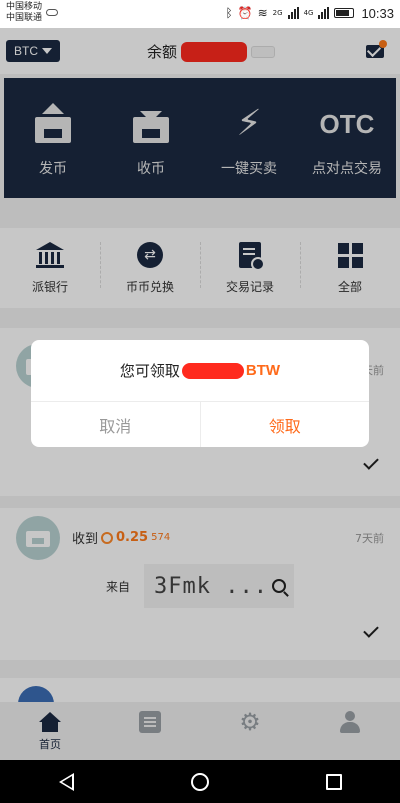  I want to click on home-circle-icon, so click(199, 781).